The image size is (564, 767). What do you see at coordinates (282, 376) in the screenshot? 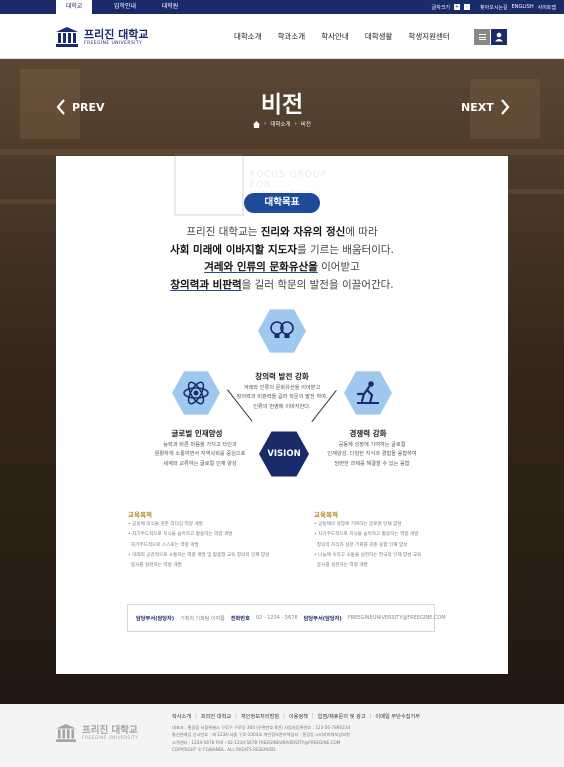
I see `vision-title-creativity: 창의력 발전 강화` at bounding box center [282, 376].